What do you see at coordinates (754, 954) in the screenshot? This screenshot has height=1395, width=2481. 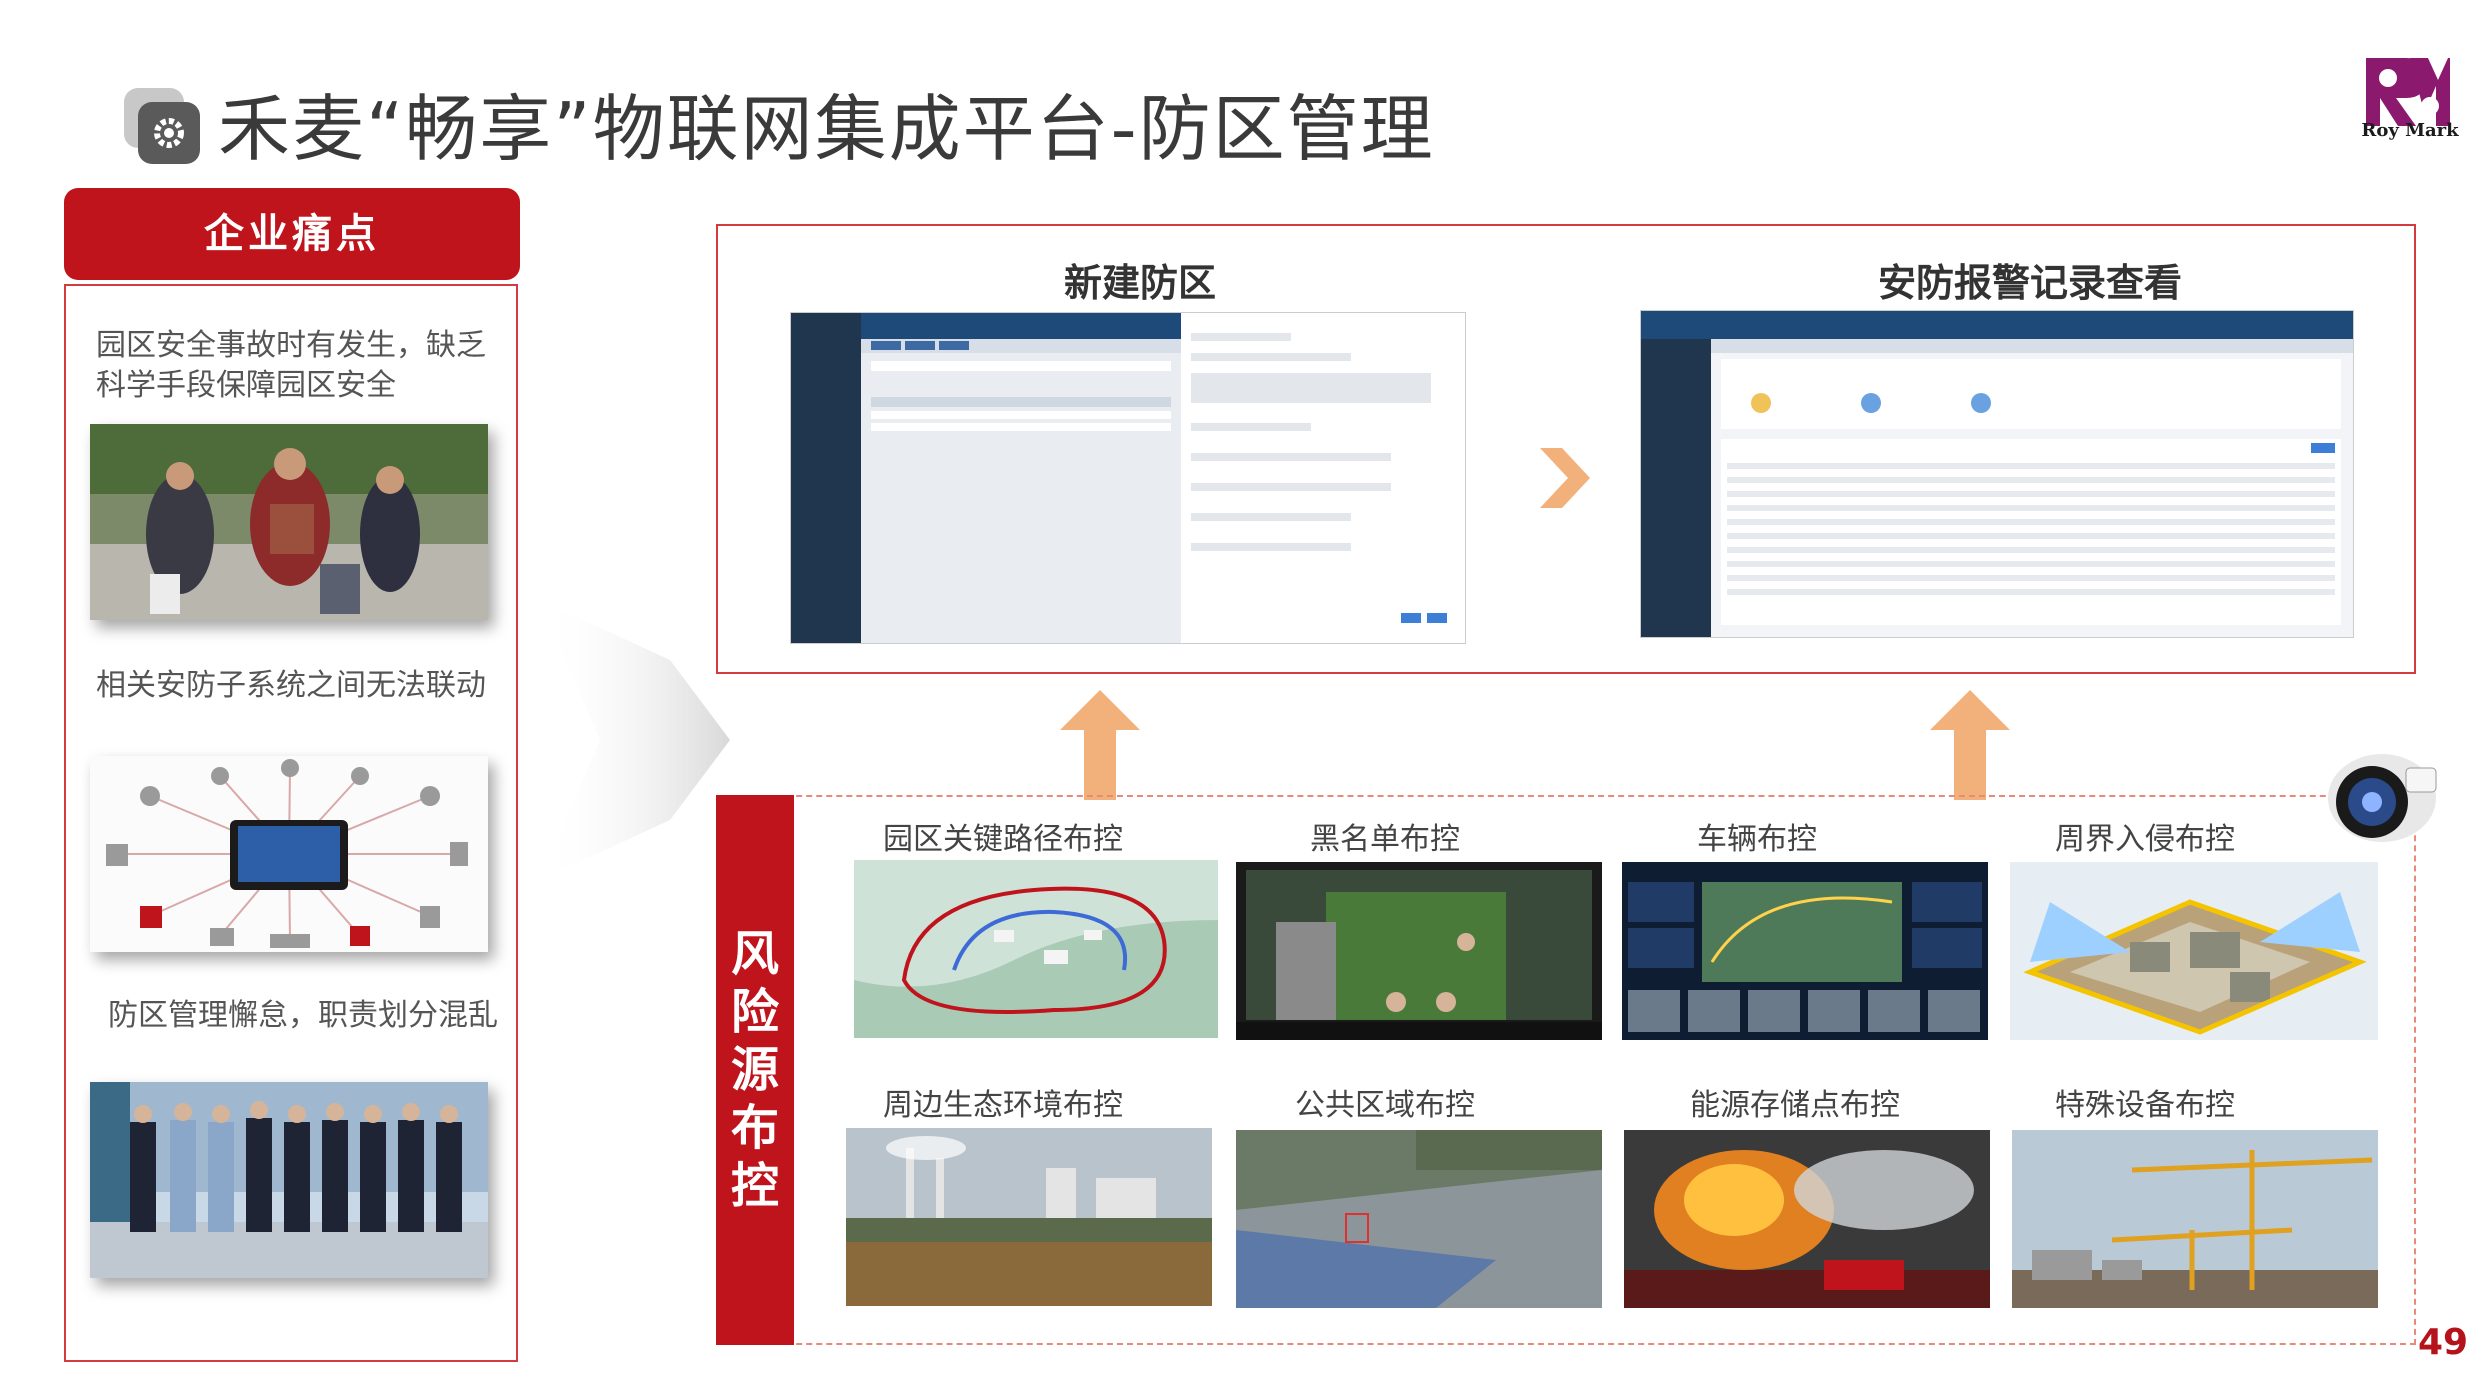 I see `risk-label-char: 风` at bounding box center [754, 954].